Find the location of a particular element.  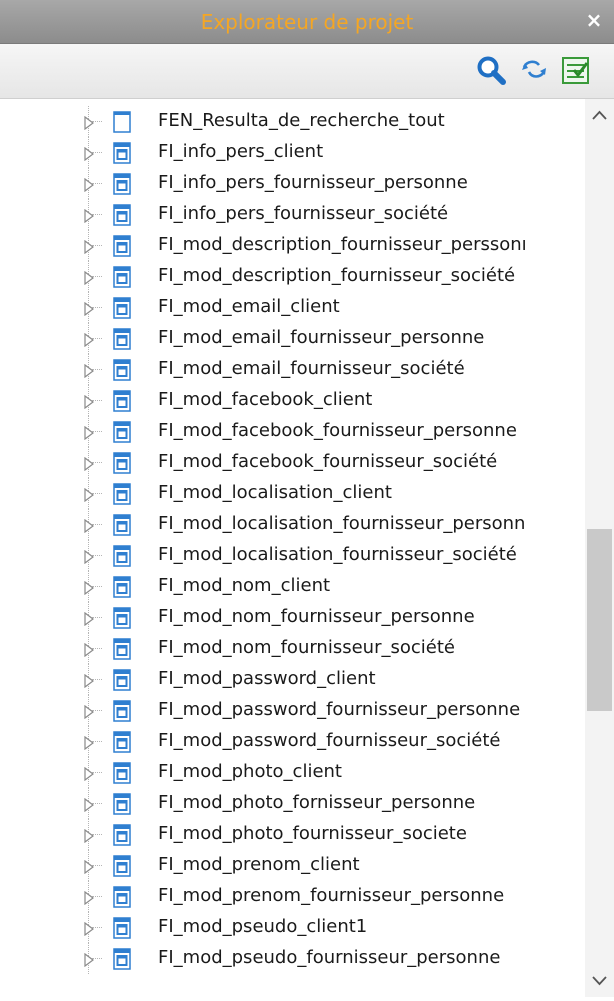

tree-item: FI_mod_password_fournisseur_société is located at coordinates (292, 741).